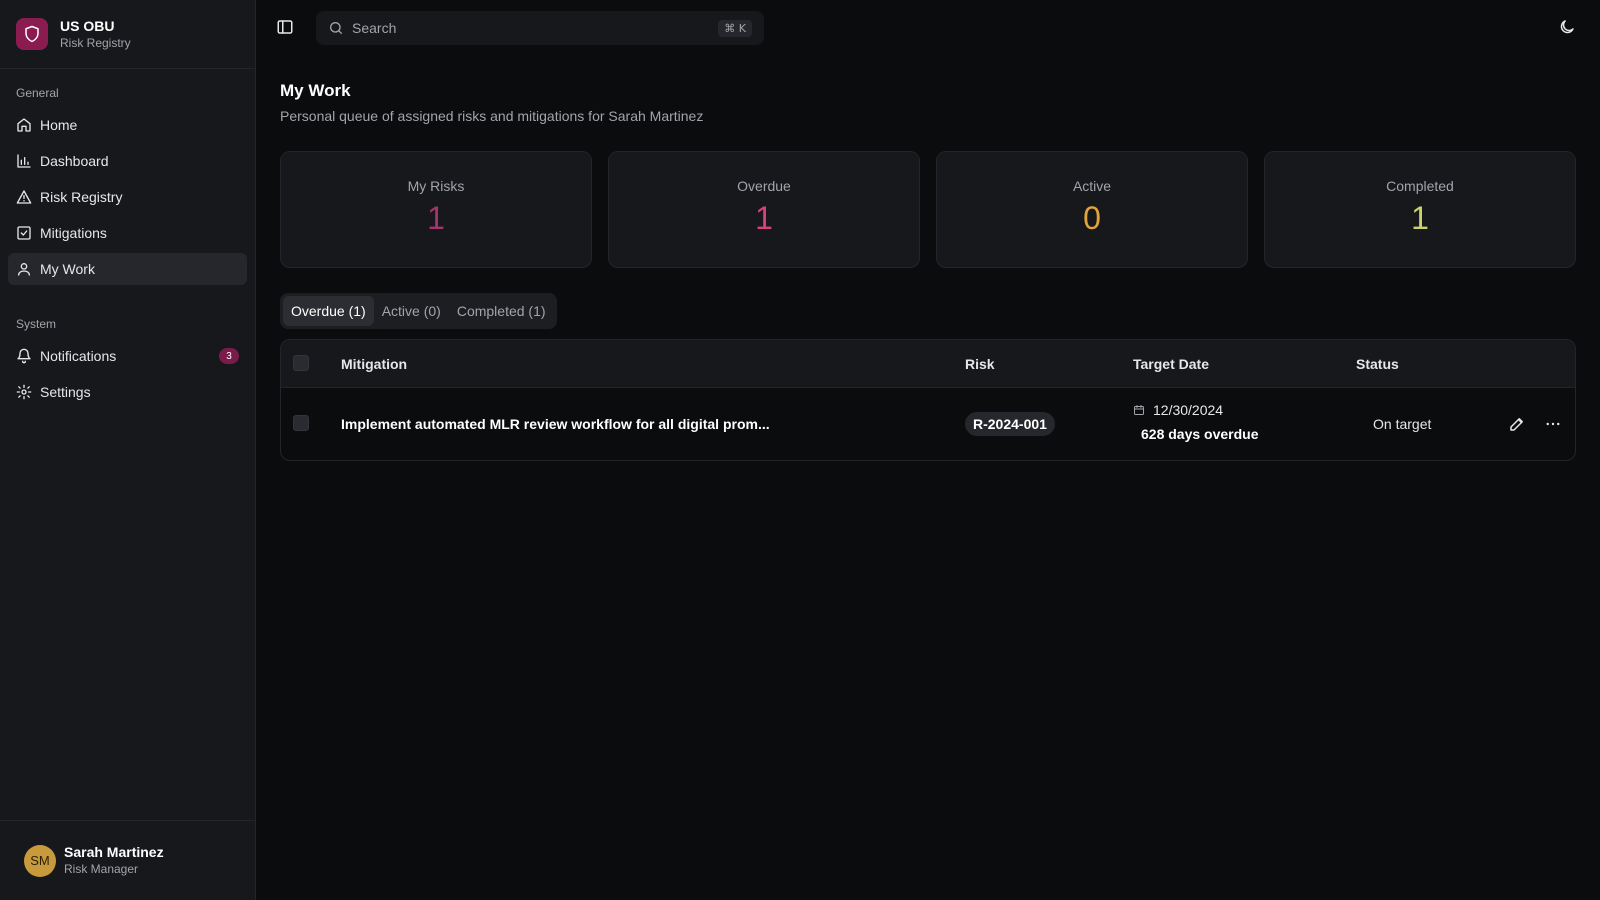  I want to click on tab-overdue: Overdue (1), so click(328, 311).